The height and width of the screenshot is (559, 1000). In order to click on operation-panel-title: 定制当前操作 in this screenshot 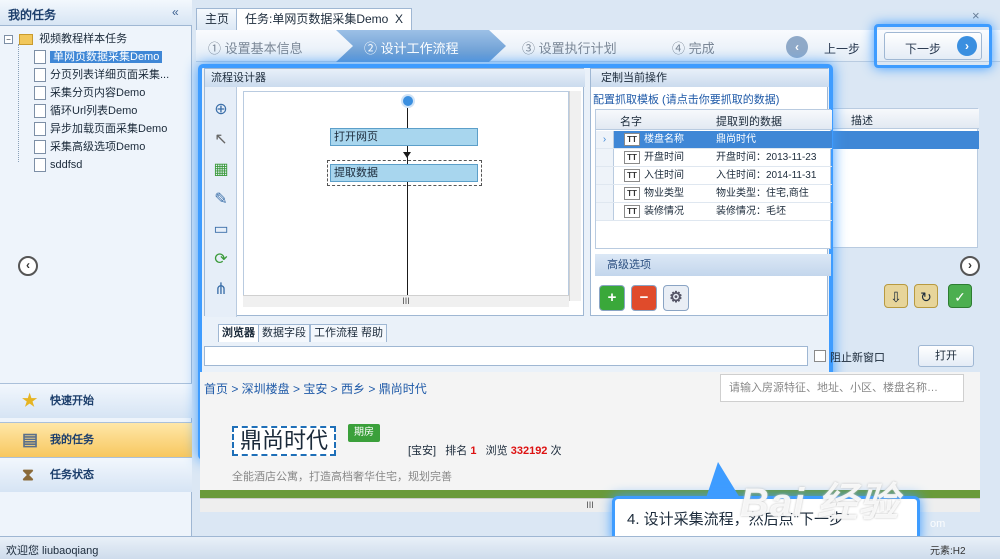, I will do `click(710, 78)`.